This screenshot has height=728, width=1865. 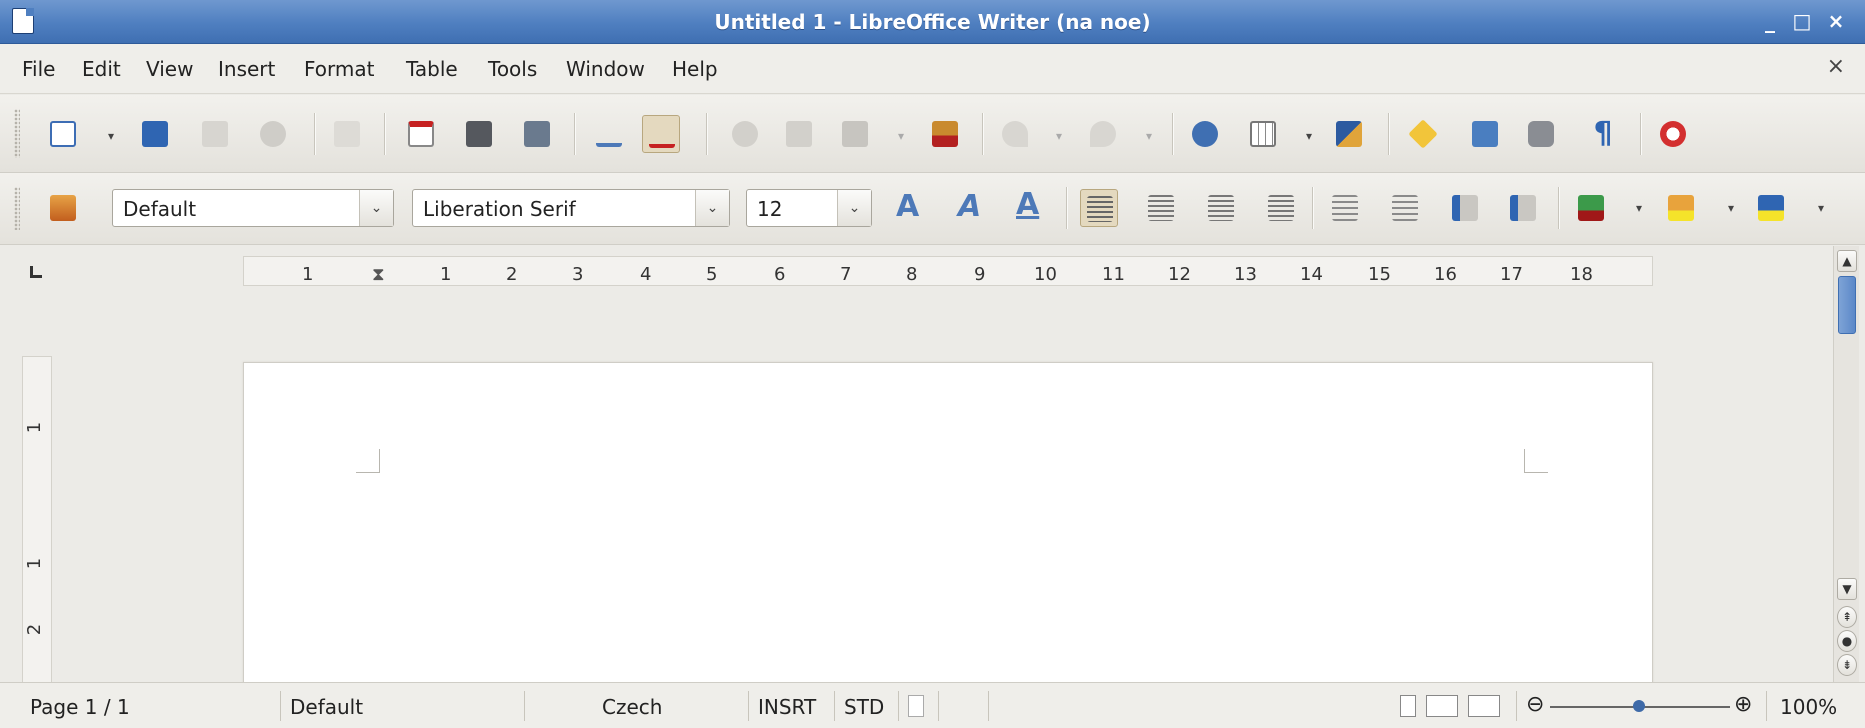 What do you see at coordinates (907, 206) in the screenshot?
I see `bold-button: A` at bounding box center [907, 206].